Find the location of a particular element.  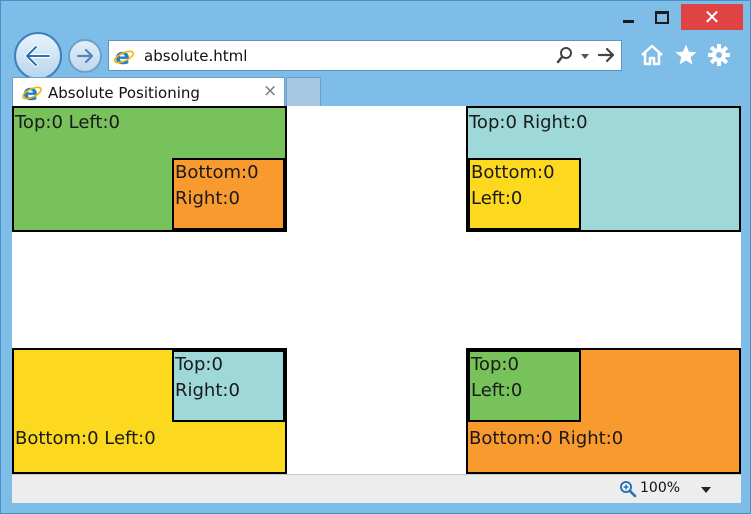

gear-icon is located at coordinates (719, 55).